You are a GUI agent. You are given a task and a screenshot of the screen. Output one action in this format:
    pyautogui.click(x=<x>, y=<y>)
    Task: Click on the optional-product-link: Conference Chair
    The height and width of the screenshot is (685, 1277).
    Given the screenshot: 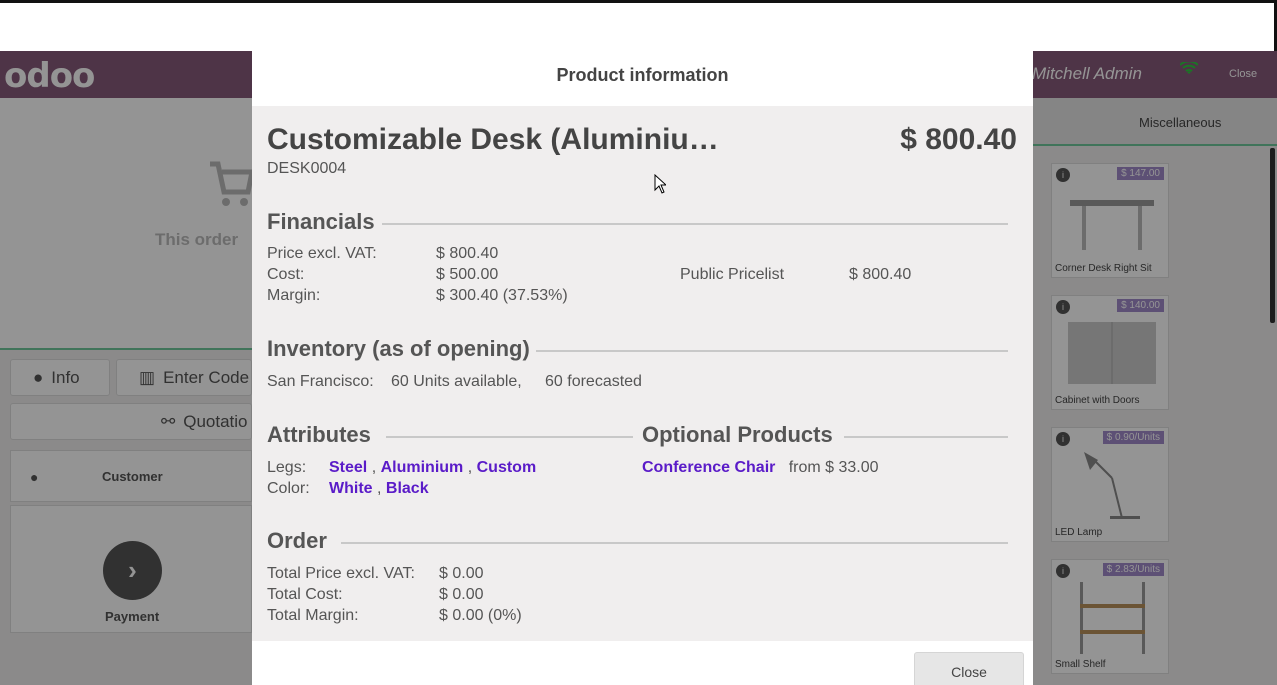 What is the action you would take?
    pyautogui.click(x=708, y=467)
    